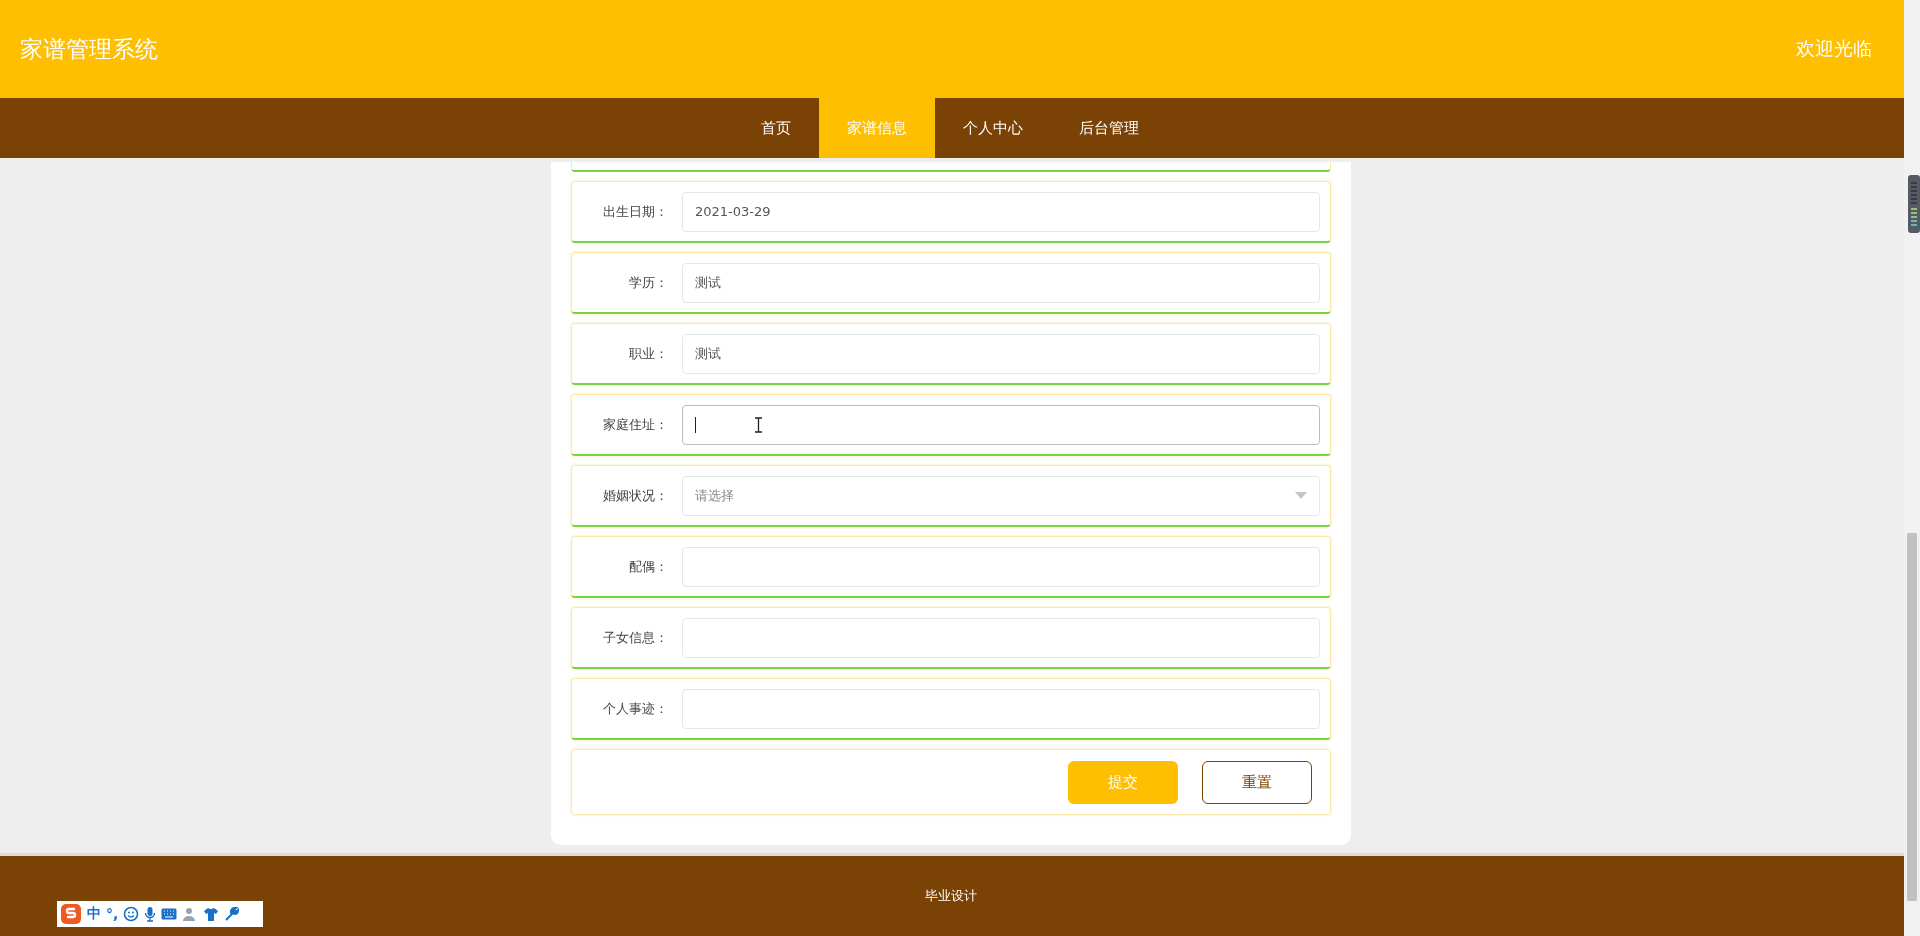  What do you see at coordinates (169, 914) in the screenshot?
I see `keyboard-icon` at bounding box center [169, 914].